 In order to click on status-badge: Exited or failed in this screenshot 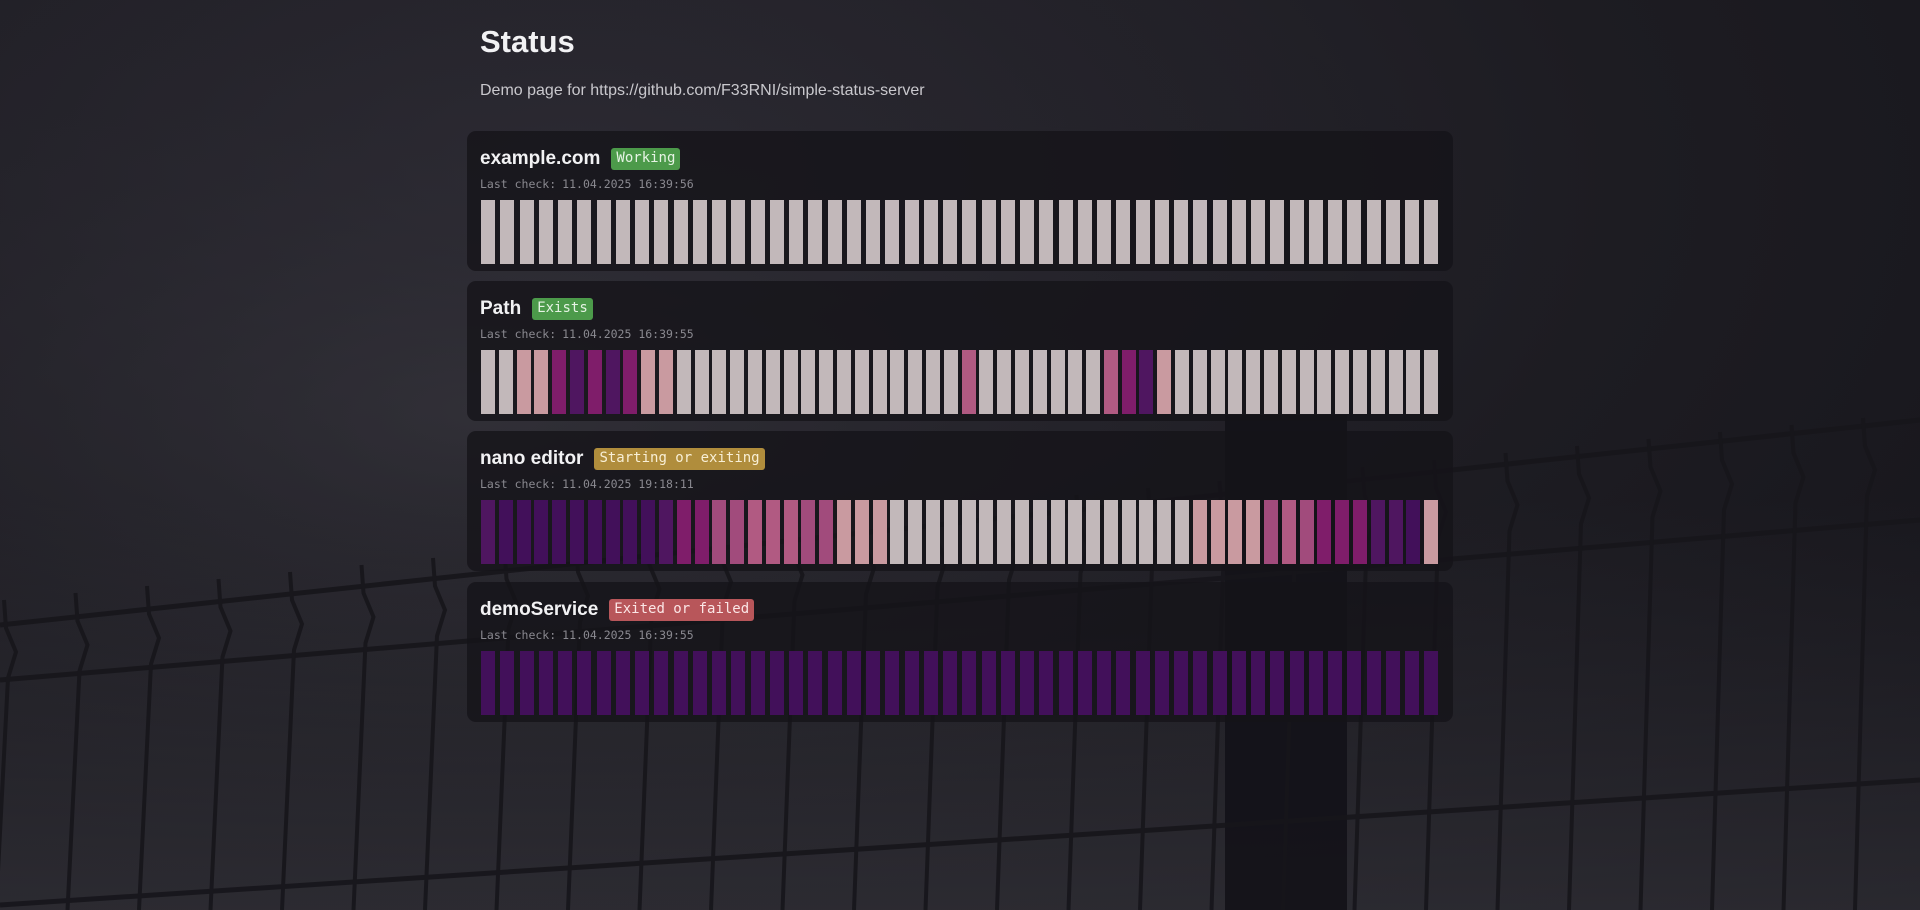, I will do `click(682, 610)`.